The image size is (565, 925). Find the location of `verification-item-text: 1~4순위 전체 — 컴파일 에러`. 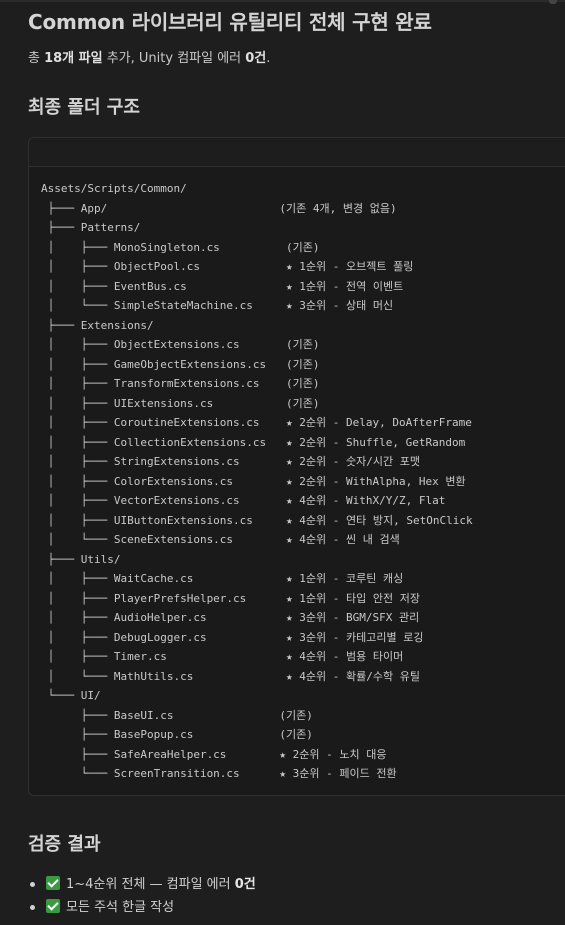

verification-item-text: 1~4순위 전체 — 컴파일 에러 is located at coordinates (150, 884).